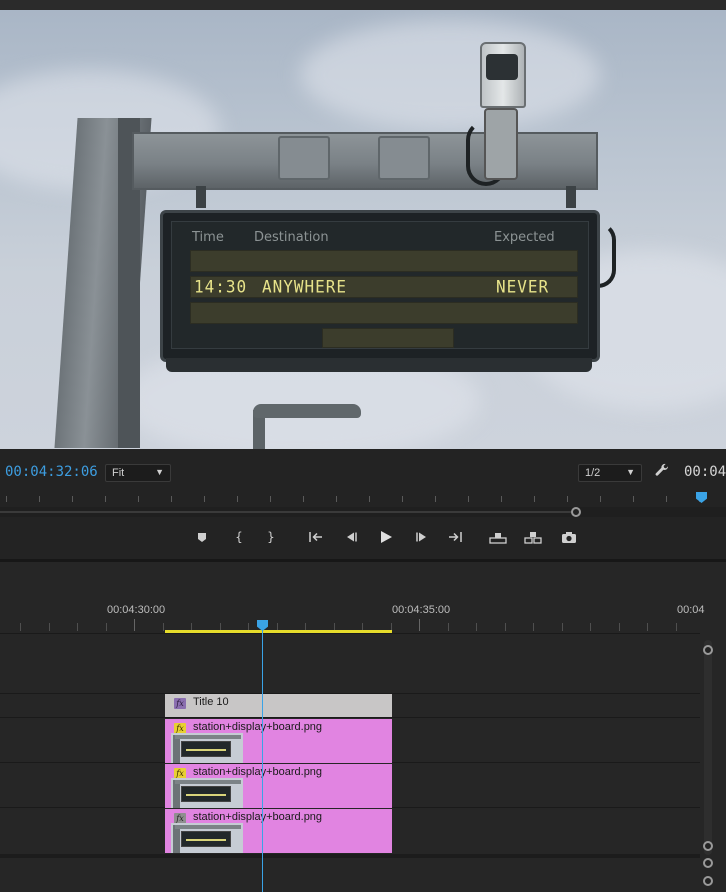 Image resolution: width=726 pixels, height=892 pixels. What do you see at coordinates (350, 717) in the screenshot?
I see `track-separator` at bounding box center [350, 717].